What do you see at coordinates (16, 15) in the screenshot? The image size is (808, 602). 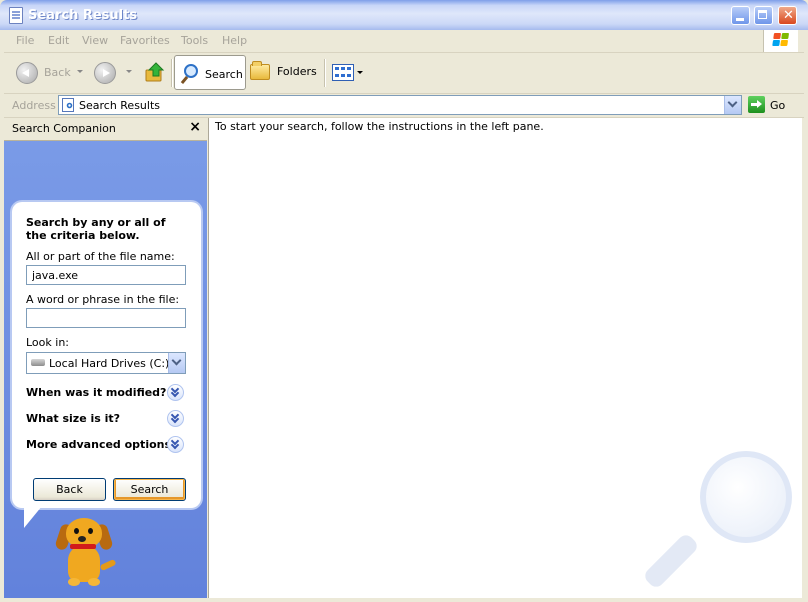 I see `search-results-window-icon` at bounding box center [16, 15].